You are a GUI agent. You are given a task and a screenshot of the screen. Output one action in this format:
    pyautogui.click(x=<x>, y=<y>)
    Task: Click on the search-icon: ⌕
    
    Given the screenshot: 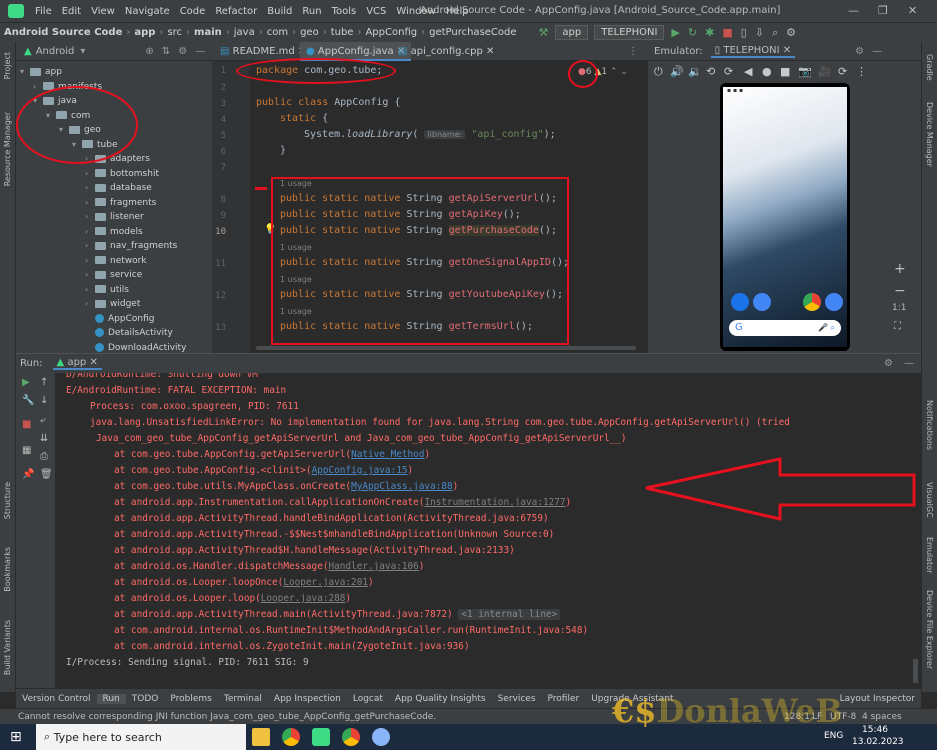 What is the action you would take?
    pyautogui.click(x=775, y=33)
    